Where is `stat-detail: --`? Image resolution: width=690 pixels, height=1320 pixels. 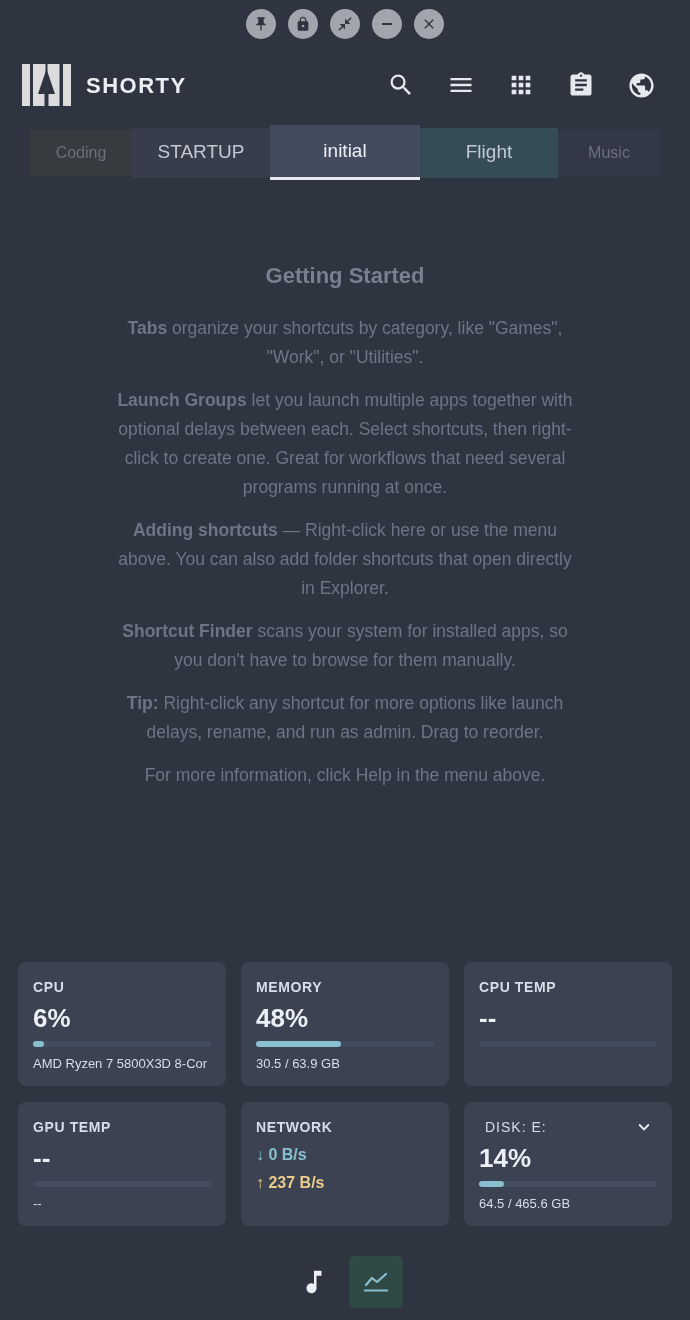
stat-detail: -- is located at coordinates (38, 1204).